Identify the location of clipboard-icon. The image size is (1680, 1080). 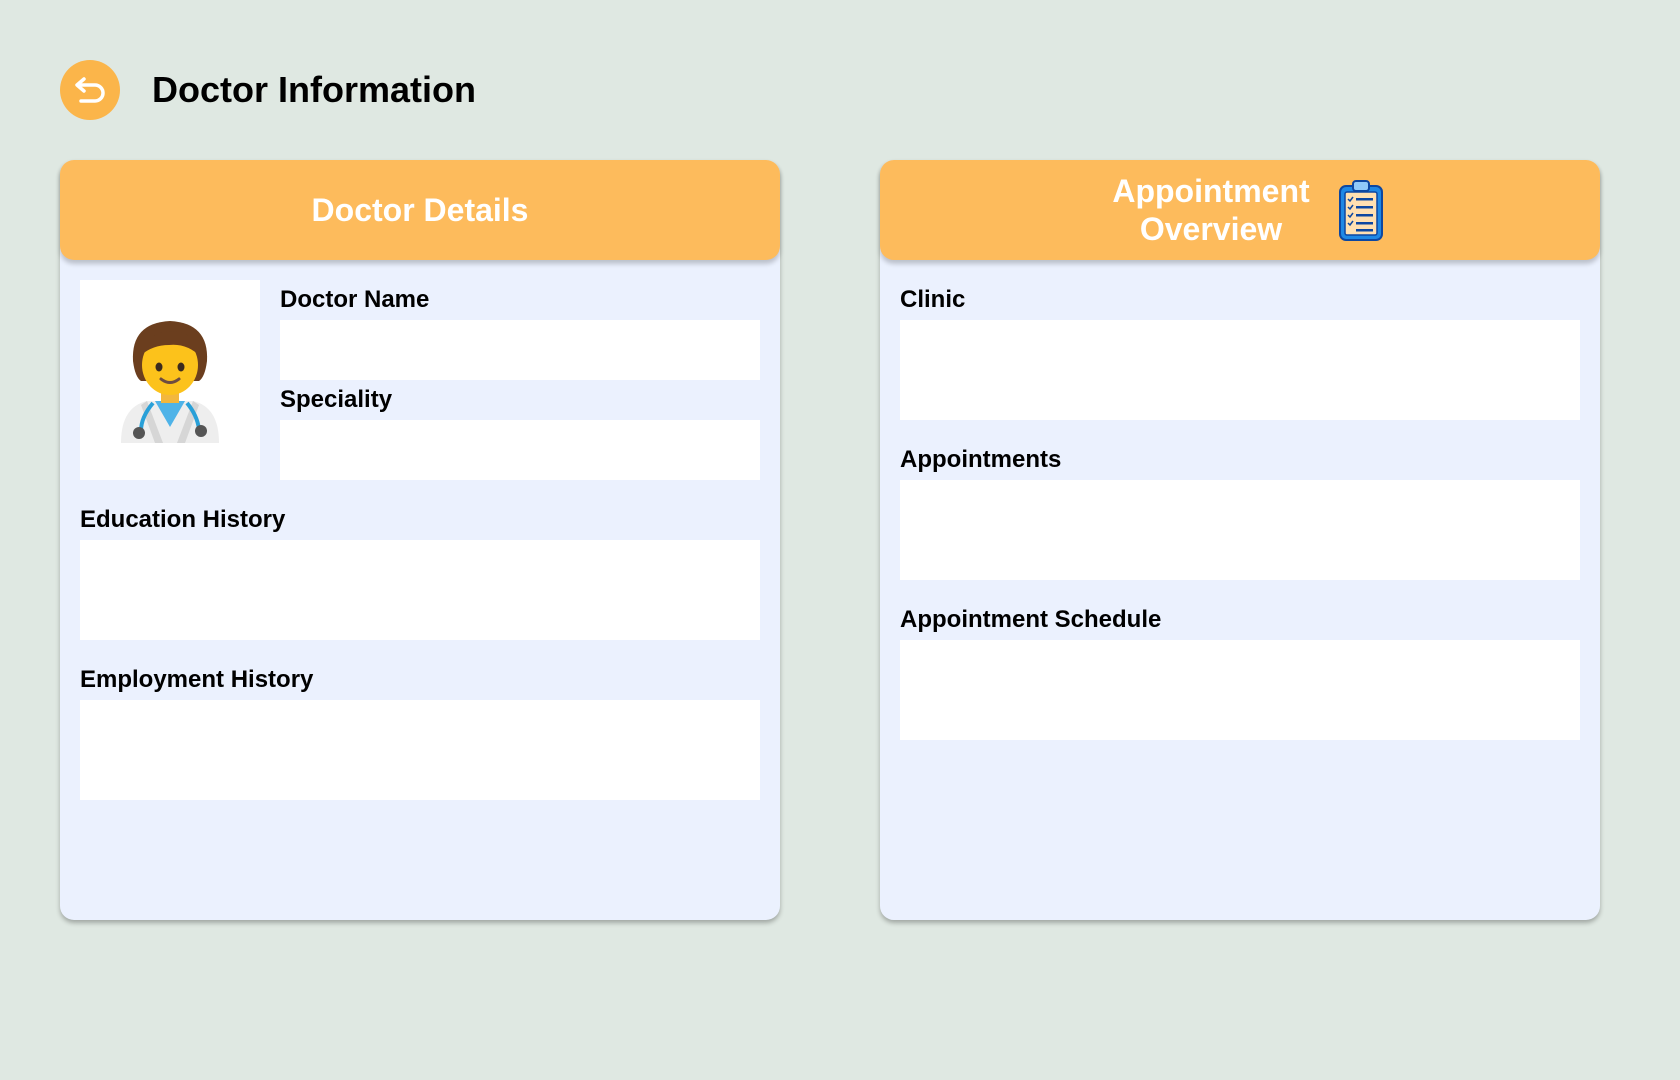
(1361, 210).